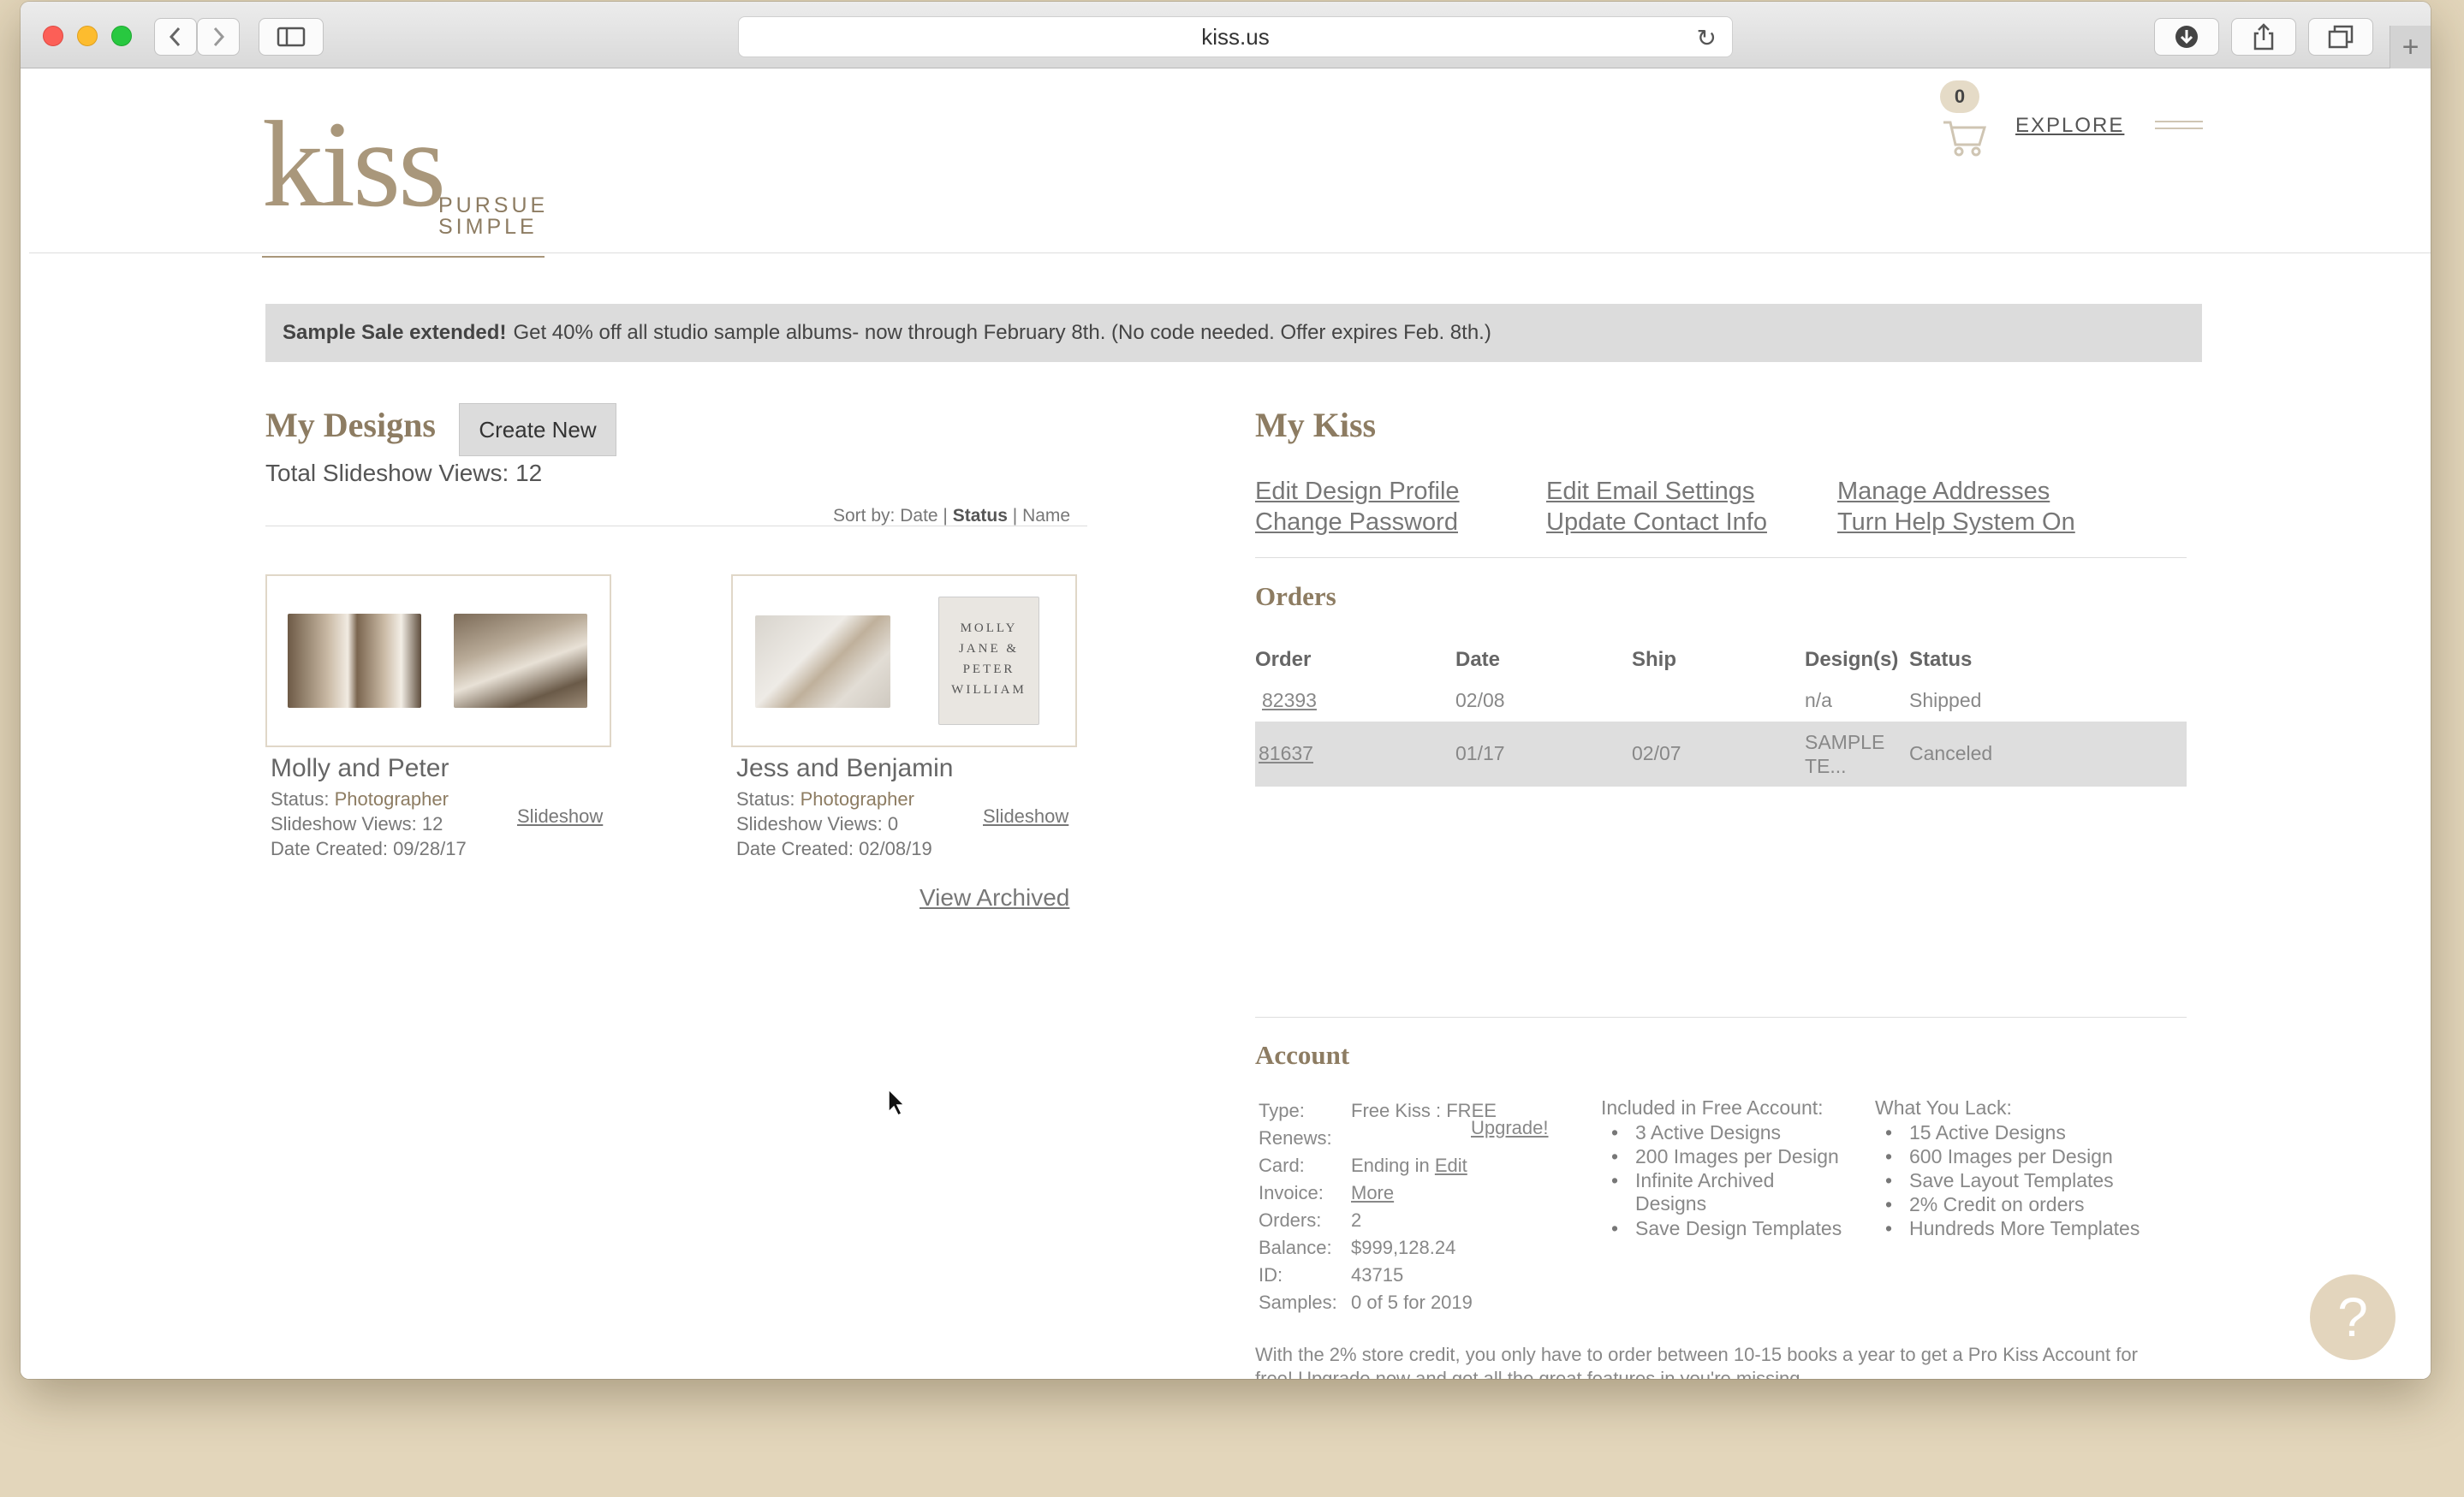 The height and width of the screenshot is (1497, 2464). Describe the element at coordinates (360, 768) in the screenshot. I see `design-title: Molly and Peter` at that location.